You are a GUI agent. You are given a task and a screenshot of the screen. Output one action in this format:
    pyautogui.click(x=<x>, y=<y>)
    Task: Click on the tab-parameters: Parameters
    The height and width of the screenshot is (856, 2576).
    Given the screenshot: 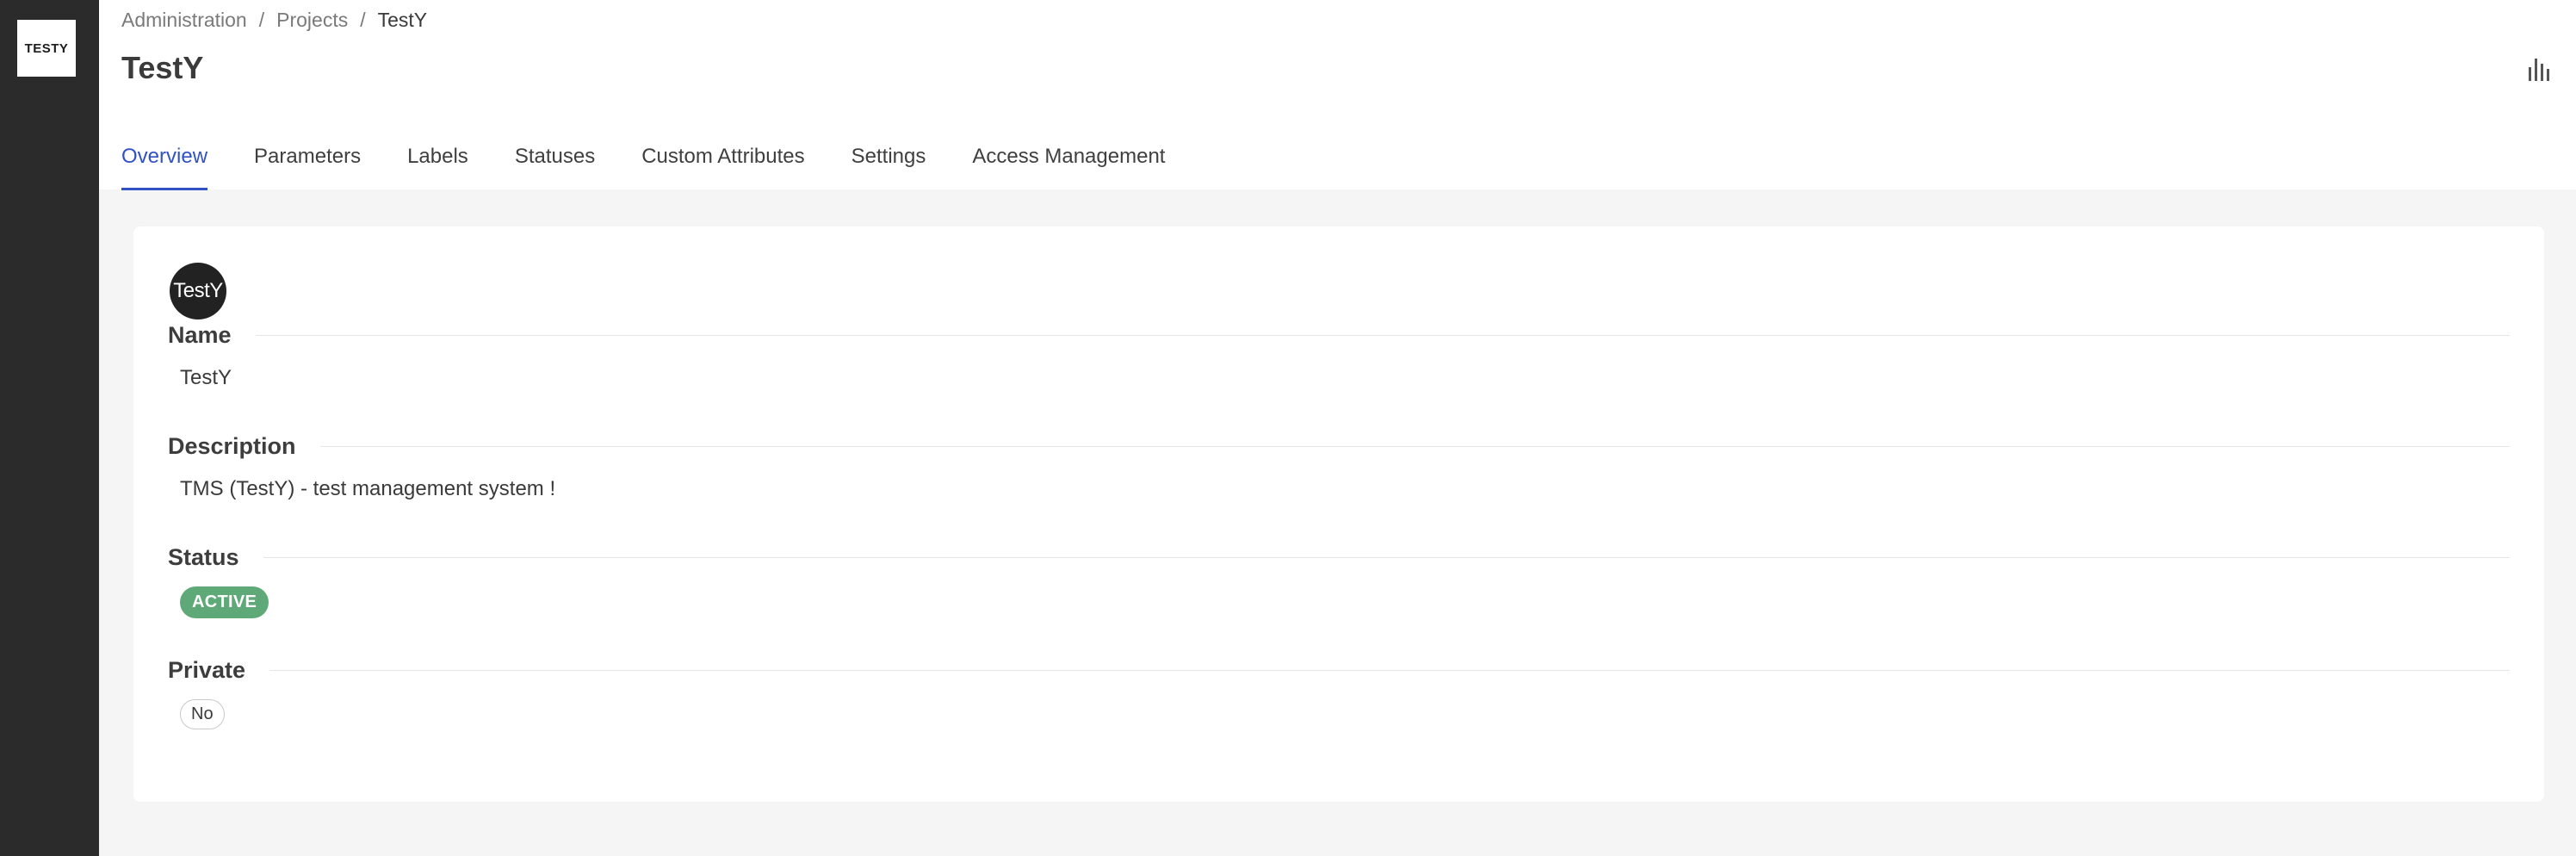 What is the action you would take?
    pyautogui.click(x=308, y=163)
    